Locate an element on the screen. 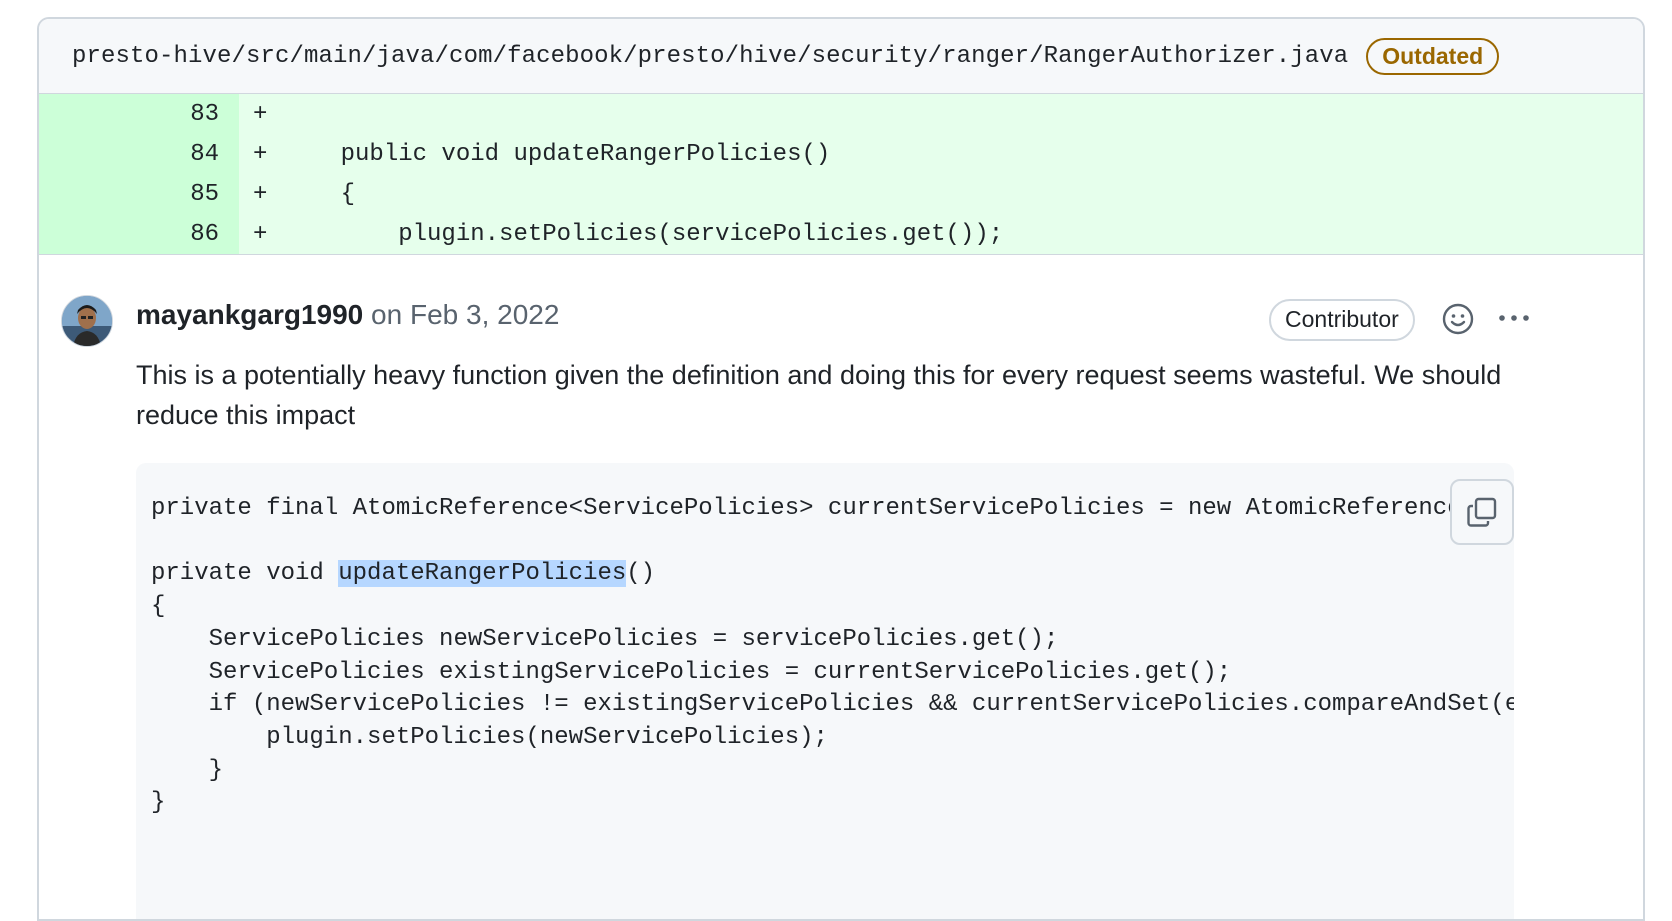 The height and width of the screenshot is (921, 1672). line-number: 86 is located at coordinates (139, 234).